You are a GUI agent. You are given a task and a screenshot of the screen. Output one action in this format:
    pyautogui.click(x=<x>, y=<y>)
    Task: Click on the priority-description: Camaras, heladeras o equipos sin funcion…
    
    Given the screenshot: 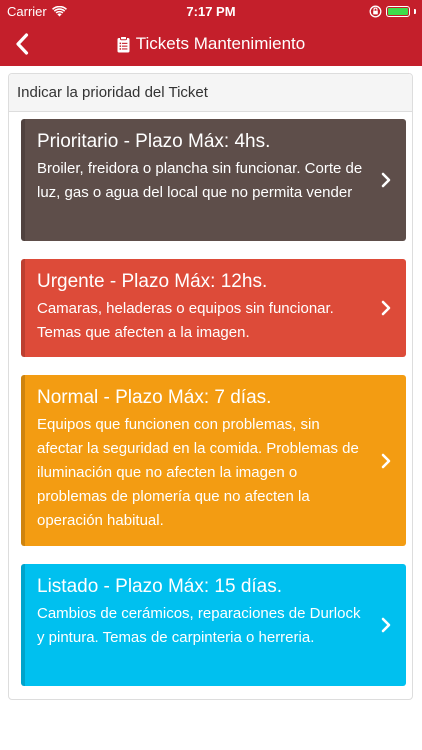 What is the action you would take?
    pyautogui.click(x=185, y=320)
    